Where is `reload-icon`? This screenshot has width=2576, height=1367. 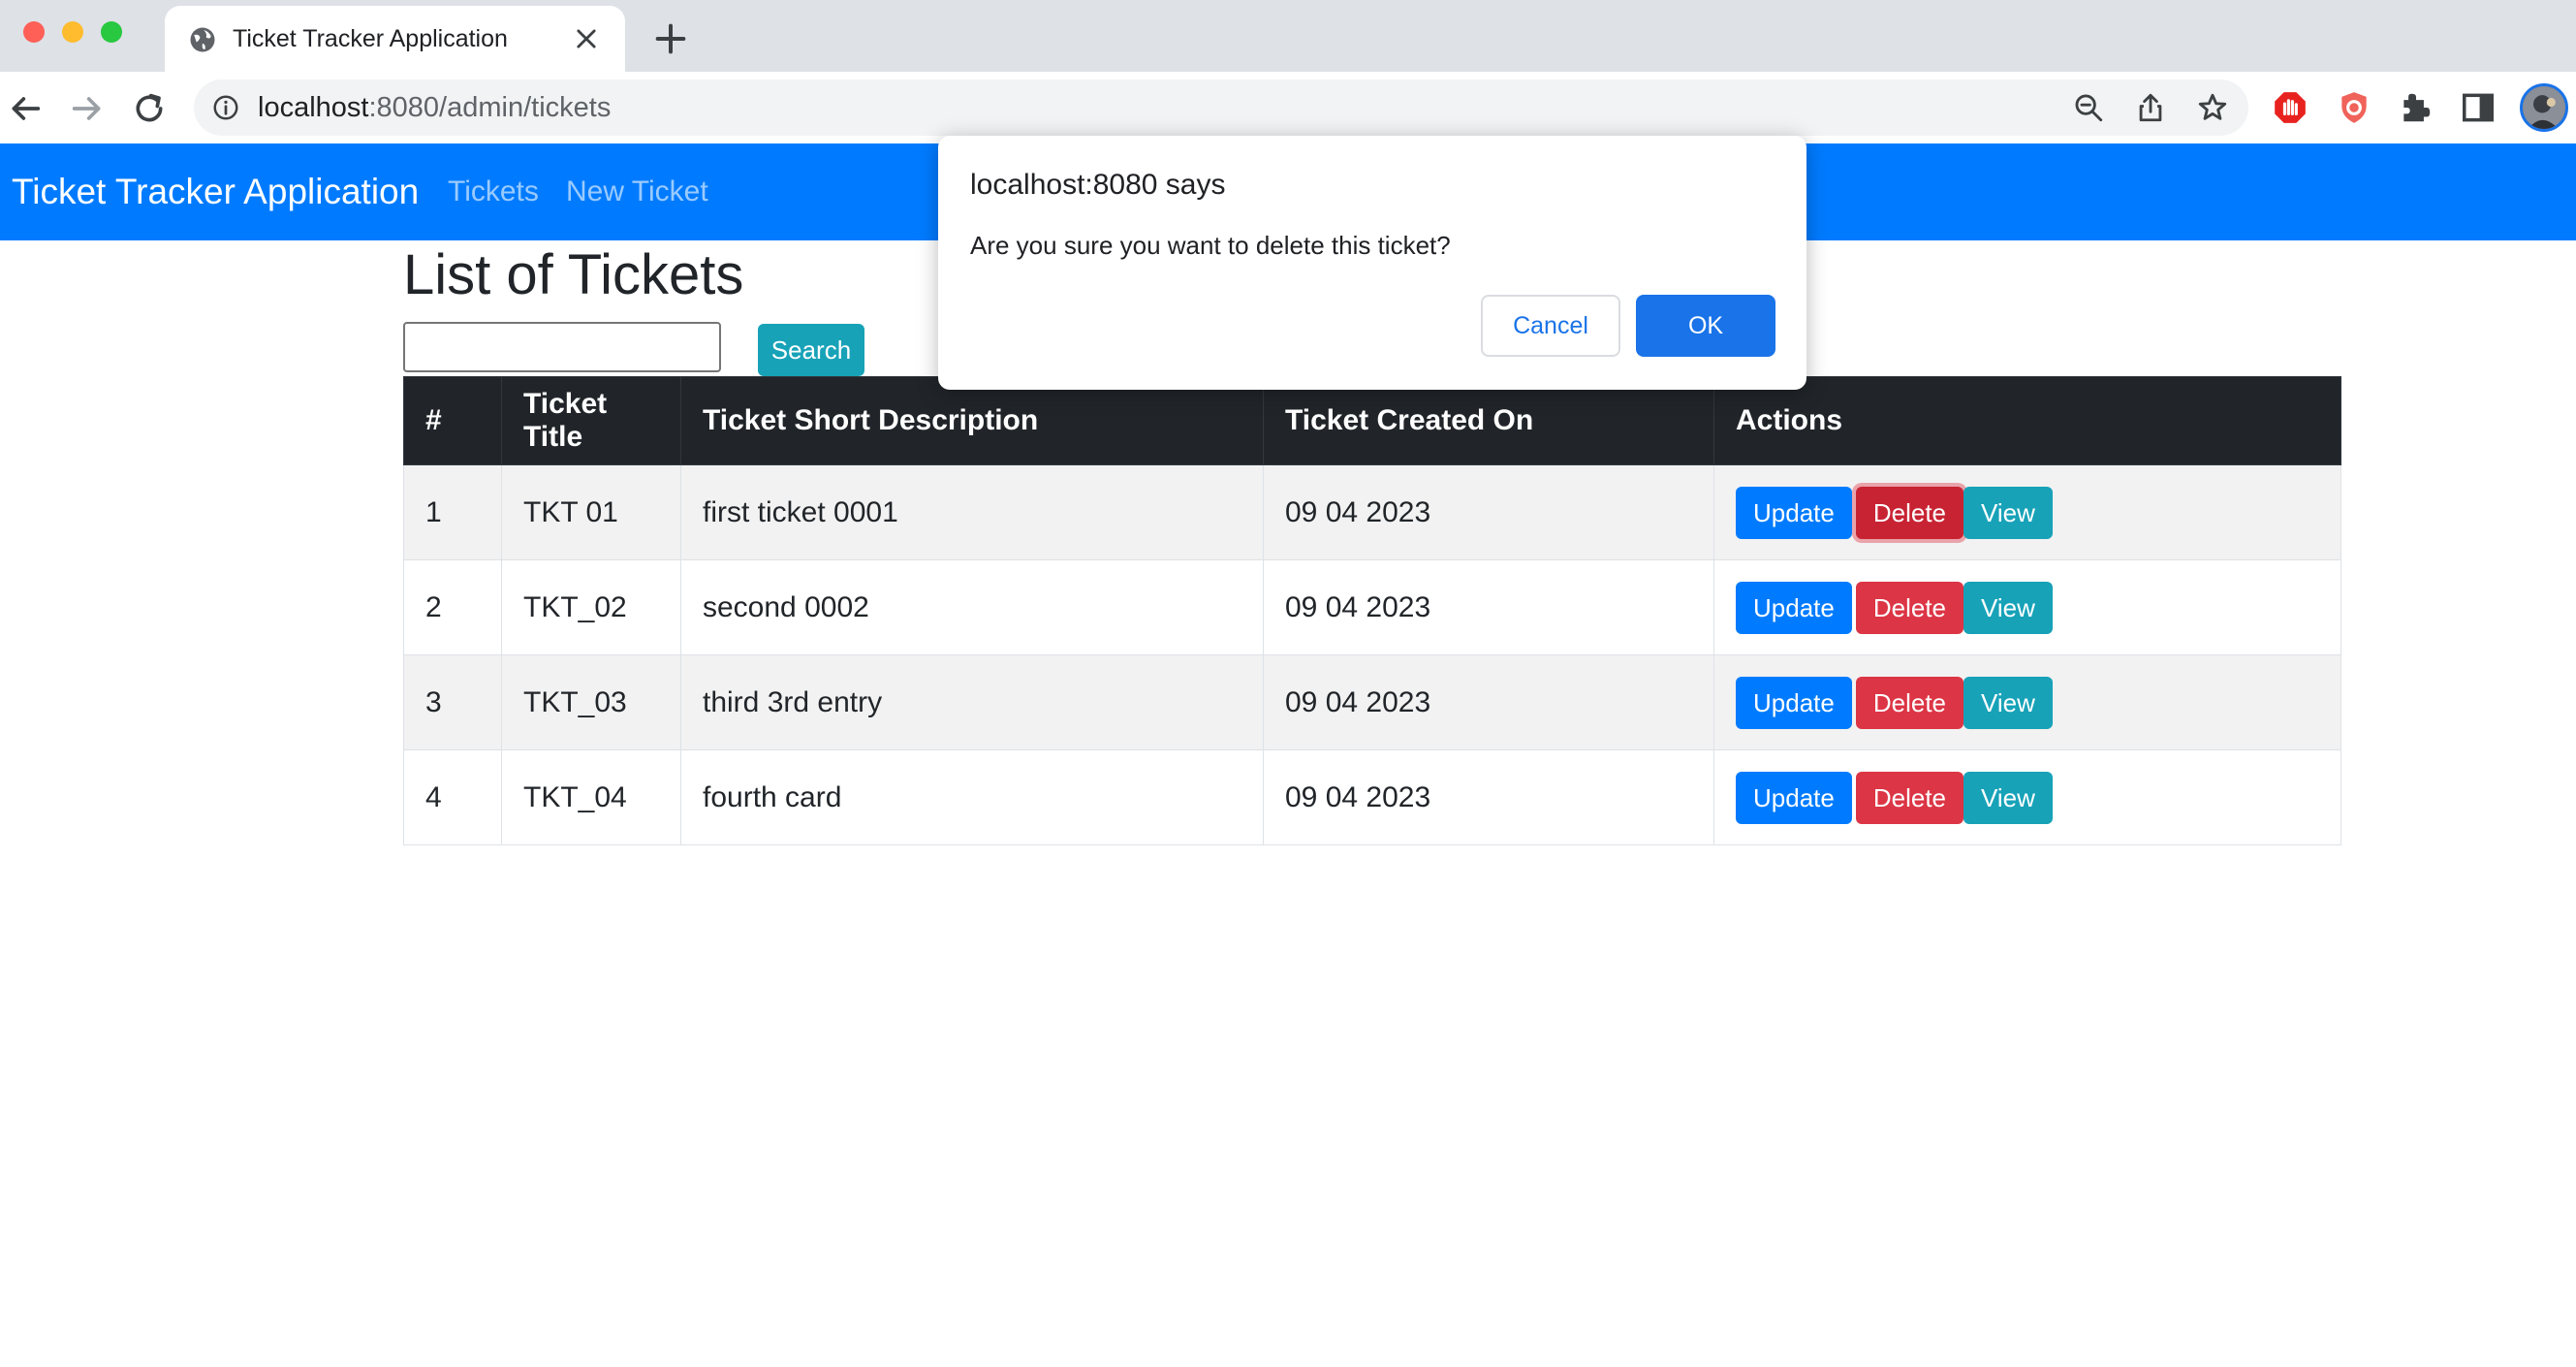
reload-icon is located at coordinates (149, 108).